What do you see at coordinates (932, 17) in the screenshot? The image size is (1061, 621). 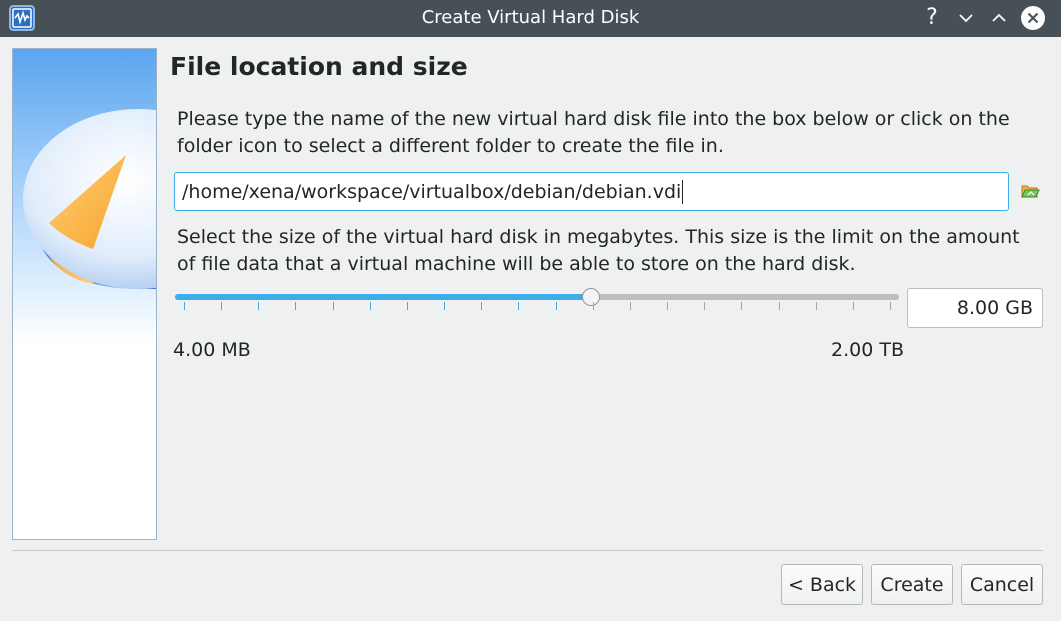 I see `help-icon: ?` at bounding box center [932, 17].